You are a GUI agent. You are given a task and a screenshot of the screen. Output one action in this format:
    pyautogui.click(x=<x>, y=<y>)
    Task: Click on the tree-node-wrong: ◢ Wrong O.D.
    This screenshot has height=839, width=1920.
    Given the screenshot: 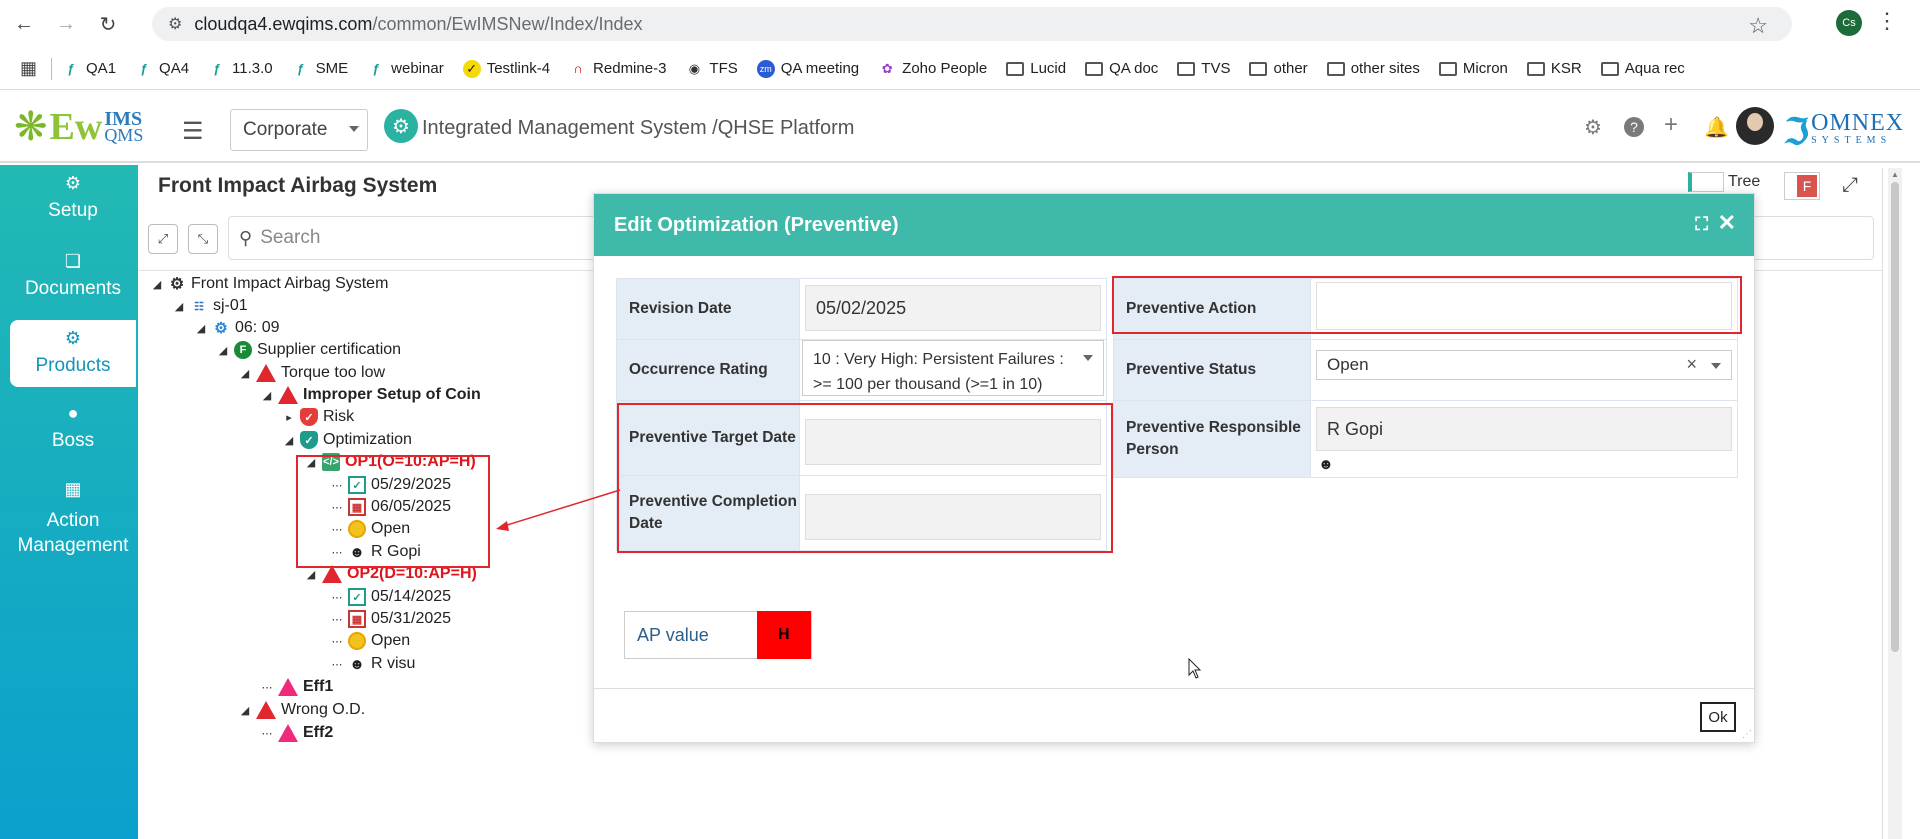 What is the action you would take?
    pyautogui.click(x=300, y=710)
    